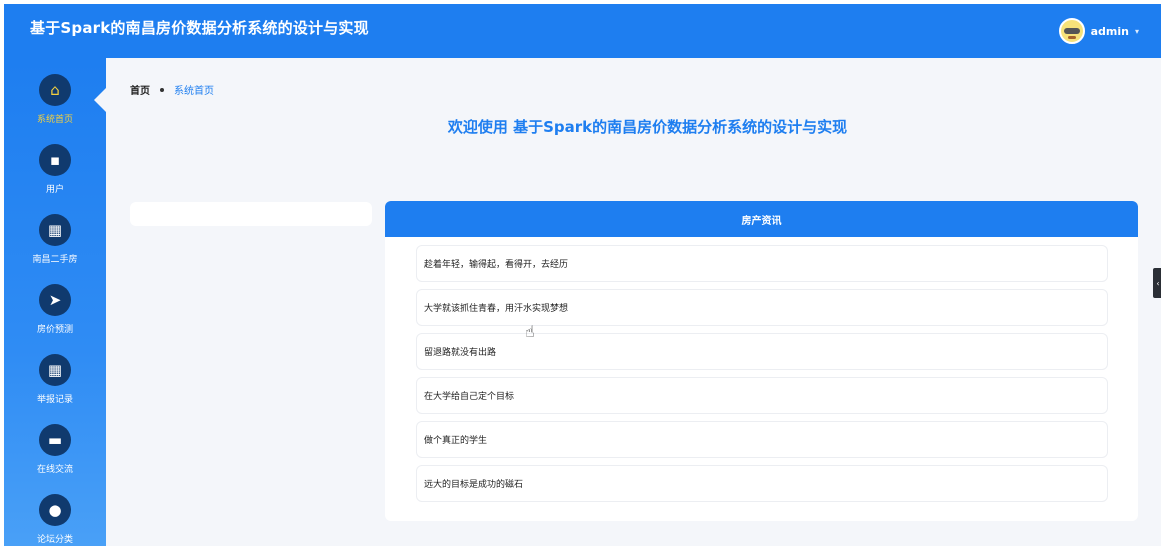 Image resolution: width=1163 pixels, height=546 pixels. What do you see at coordinates (100, 100) in the screenshot?
I see `active-indicator` at bounding box center [100, 100].